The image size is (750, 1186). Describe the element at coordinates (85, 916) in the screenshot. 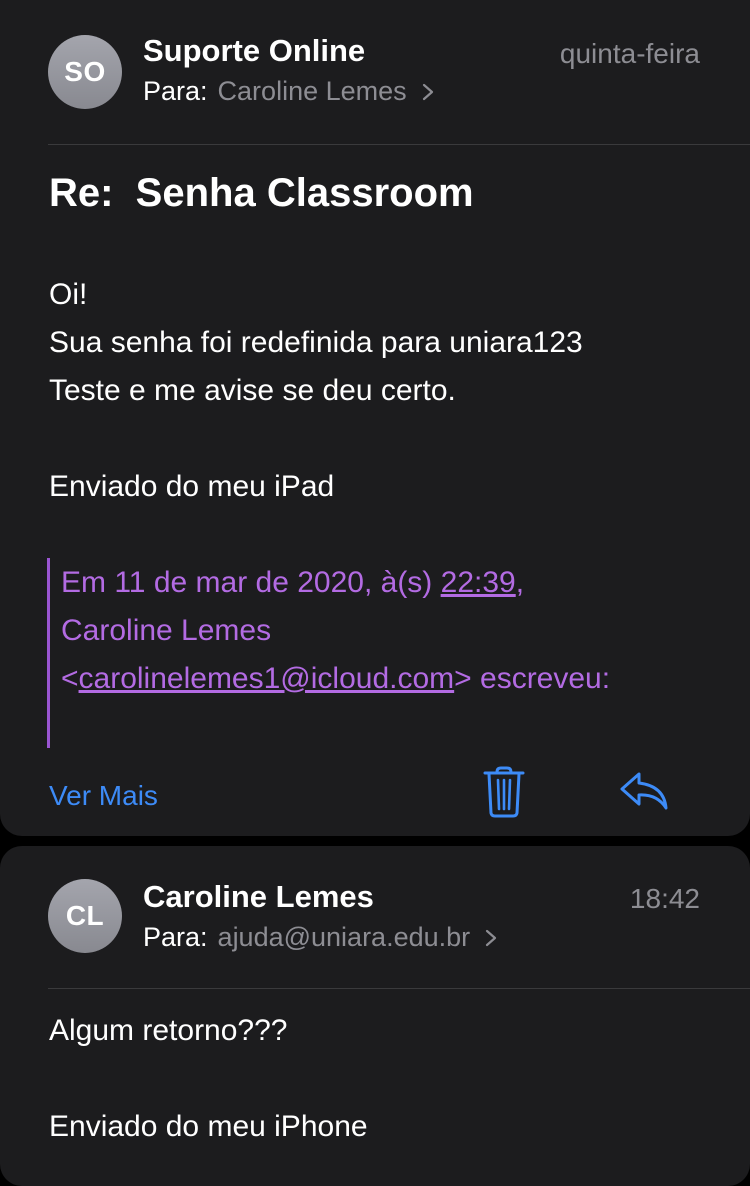

I see `avatar: CL` at that location.